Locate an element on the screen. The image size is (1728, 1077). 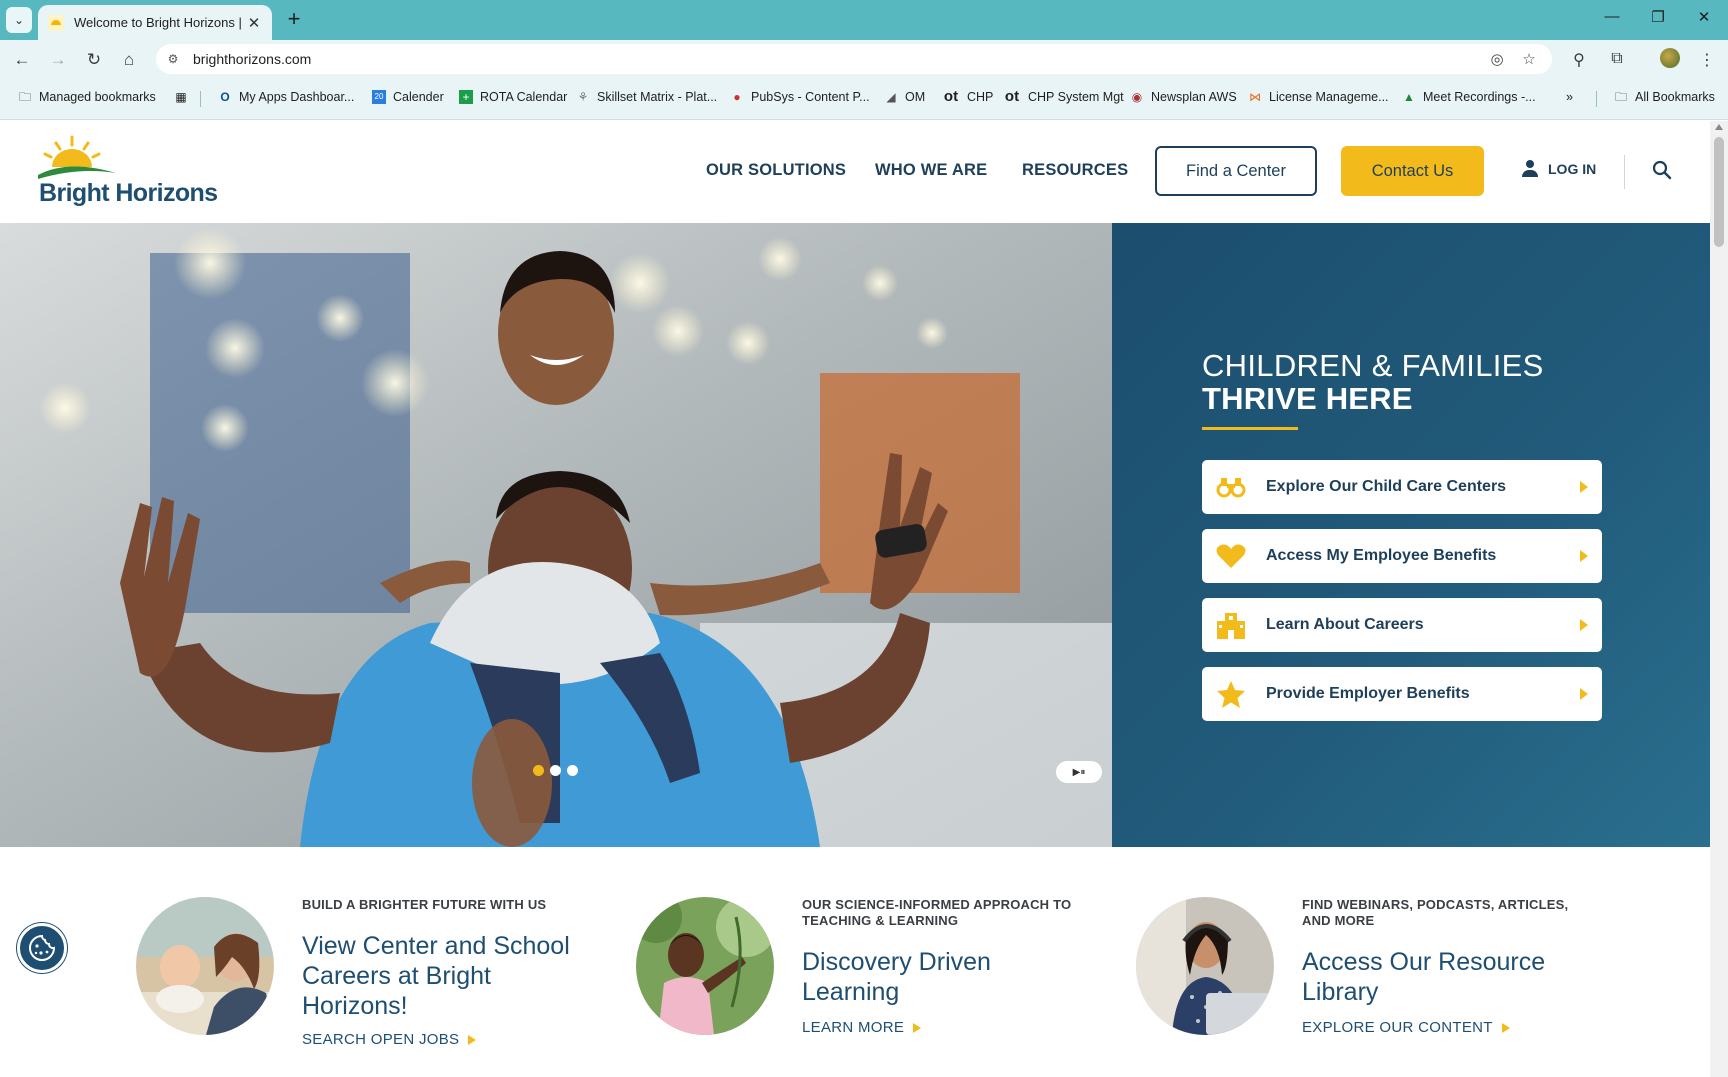
bookmark-separator is located at coordinates (1596, 99).